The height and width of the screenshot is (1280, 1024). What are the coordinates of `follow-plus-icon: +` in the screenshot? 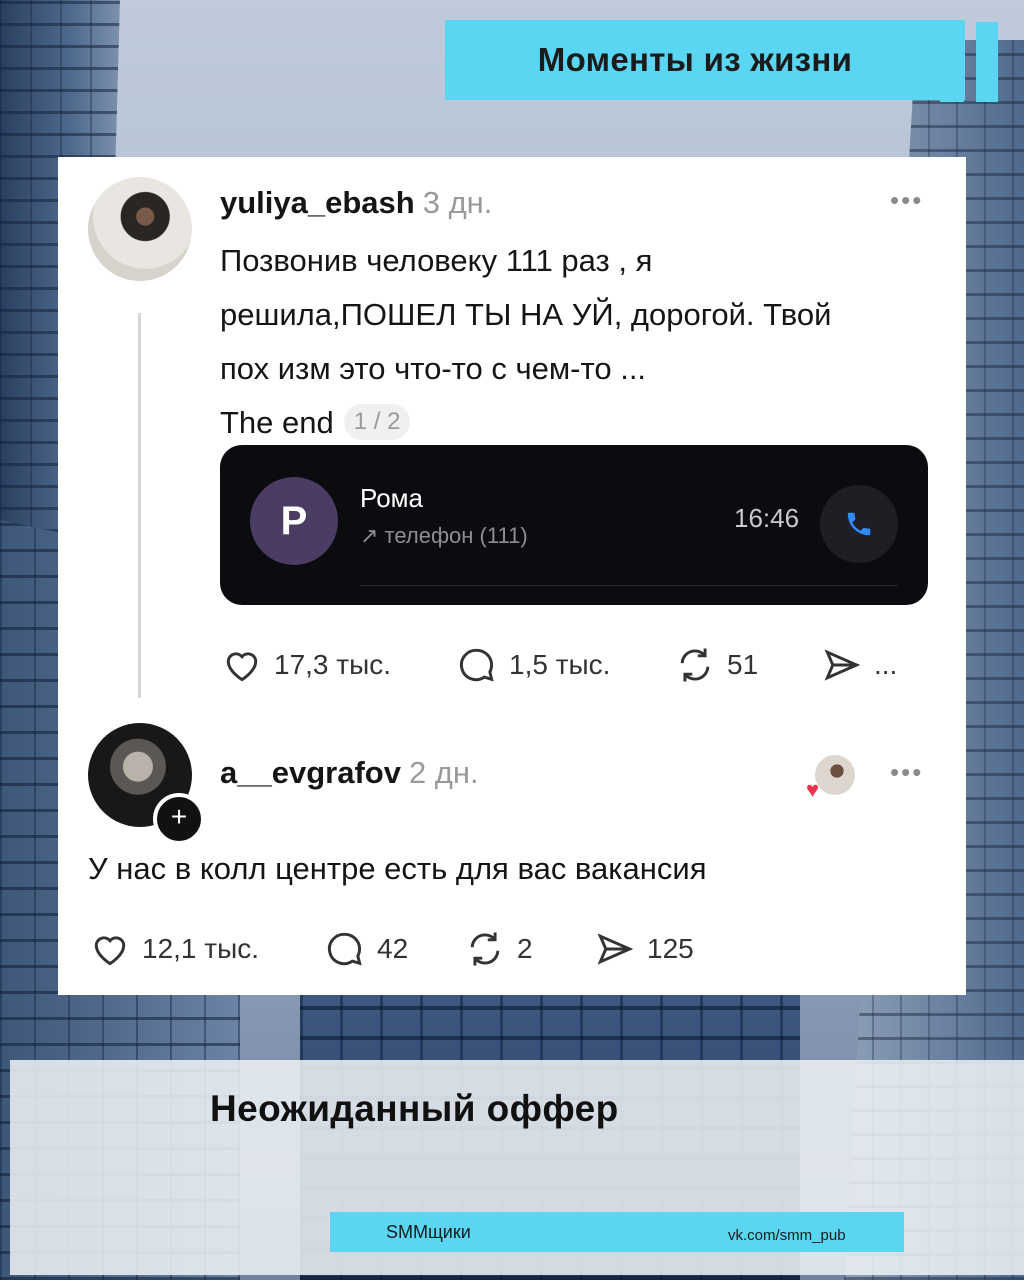 It's located at (179, 819).